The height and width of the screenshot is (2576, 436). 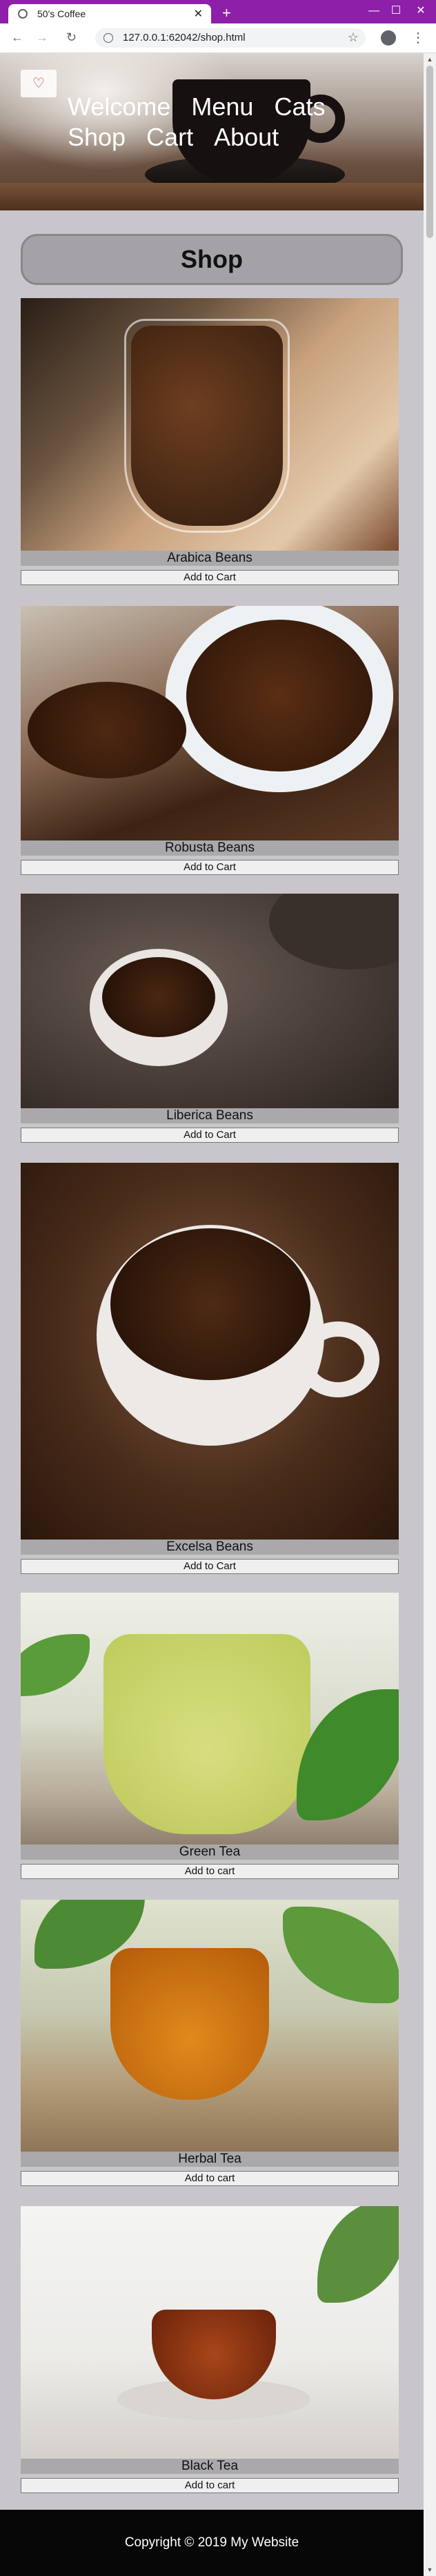 I want to click on favicon-icon, so click(x=23, y=14).